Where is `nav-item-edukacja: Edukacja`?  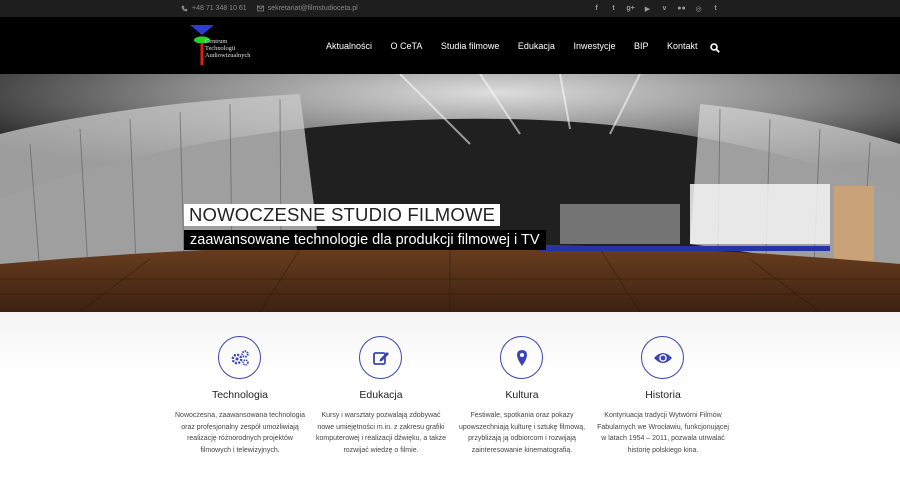 nav-item-edukacja: Edukacja is located at coordinates (536, 46).